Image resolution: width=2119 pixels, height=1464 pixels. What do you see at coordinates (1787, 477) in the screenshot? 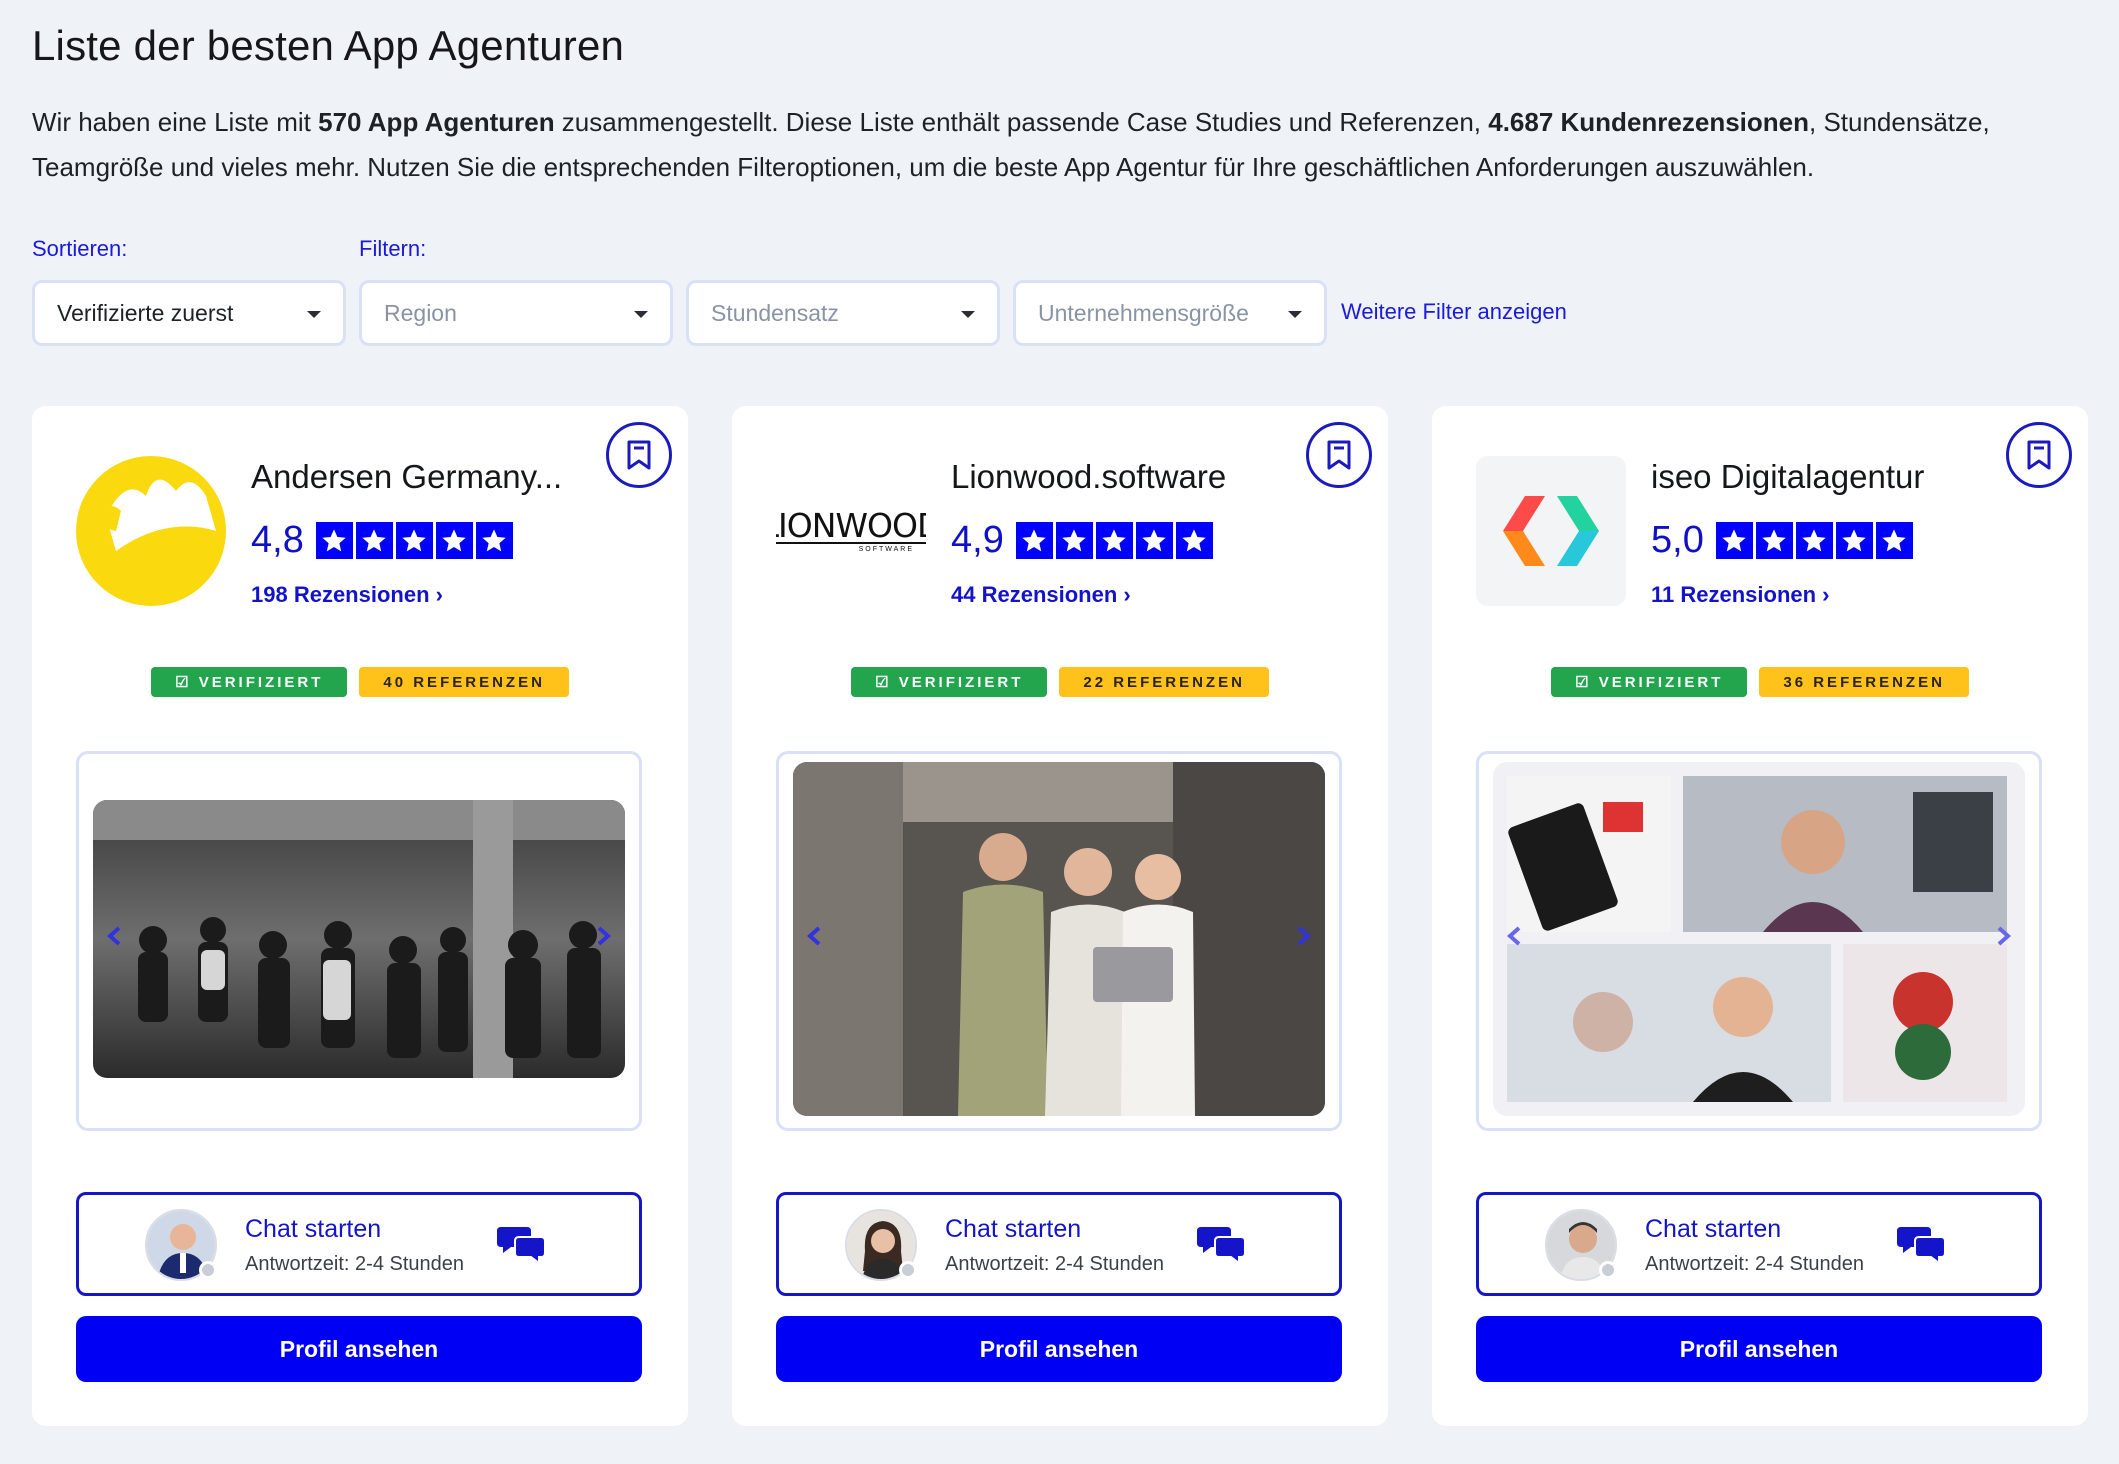
I see `company-name: iseo Digitalagentur` at bounding box center [1787, 477].